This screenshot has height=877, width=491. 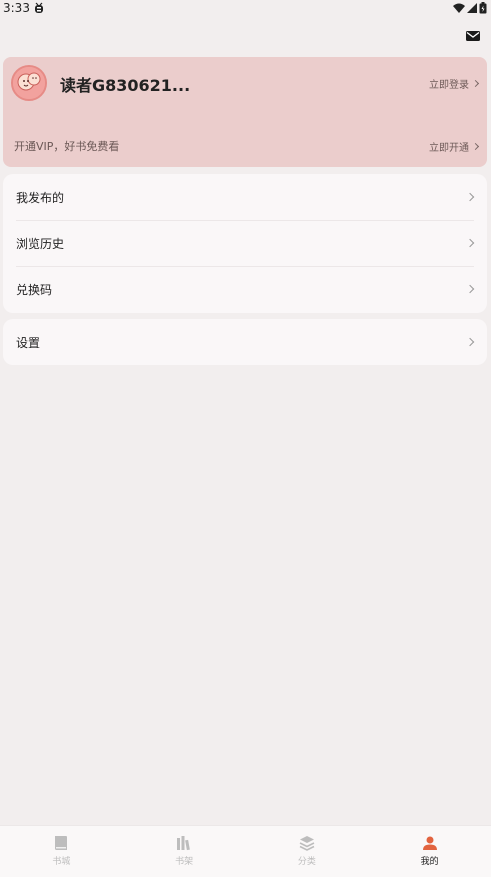 What do you see at coordinates (34, 289) in the screenshot?
I see `menu-item-label: 兑换码` at bounding box center [34, 289].